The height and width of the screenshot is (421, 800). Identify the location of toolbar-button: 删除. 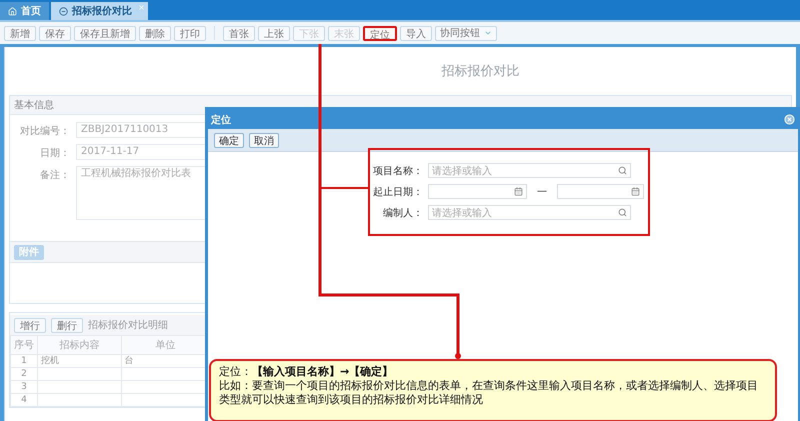
(155, 33).